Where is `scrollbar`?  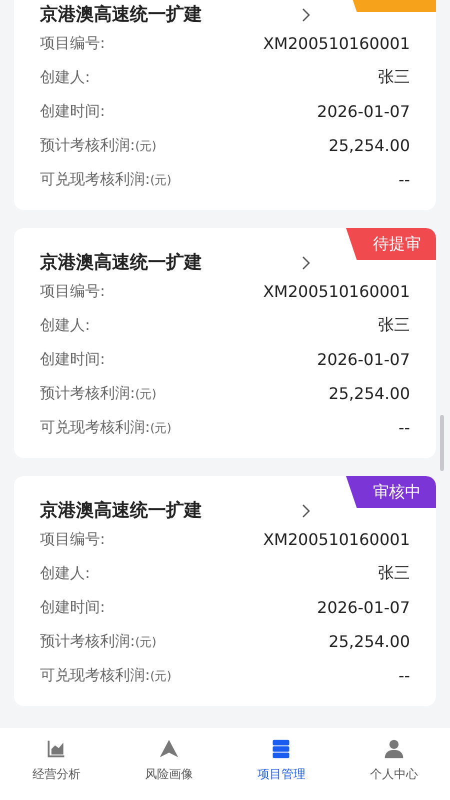
scrollbar is located at coordinates (442, 443).